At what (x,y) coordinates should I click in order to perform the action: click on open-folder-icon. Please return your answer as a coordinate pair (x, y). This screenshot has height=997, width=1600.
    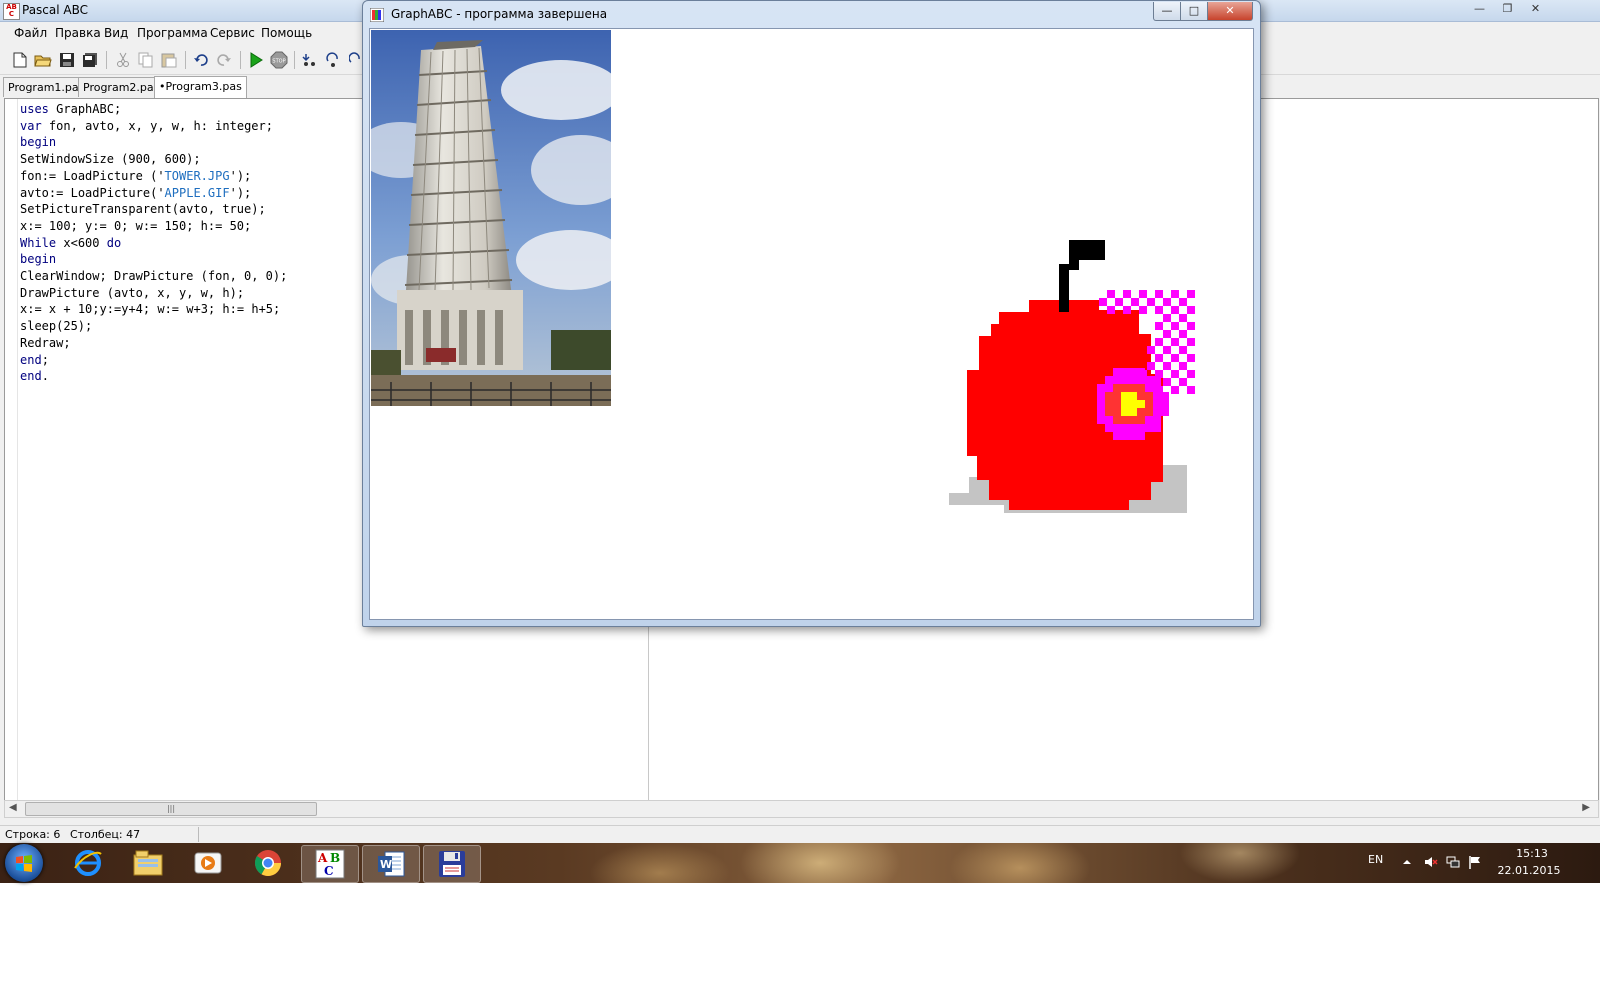
    Looking at the image, I should click on (43, 60).